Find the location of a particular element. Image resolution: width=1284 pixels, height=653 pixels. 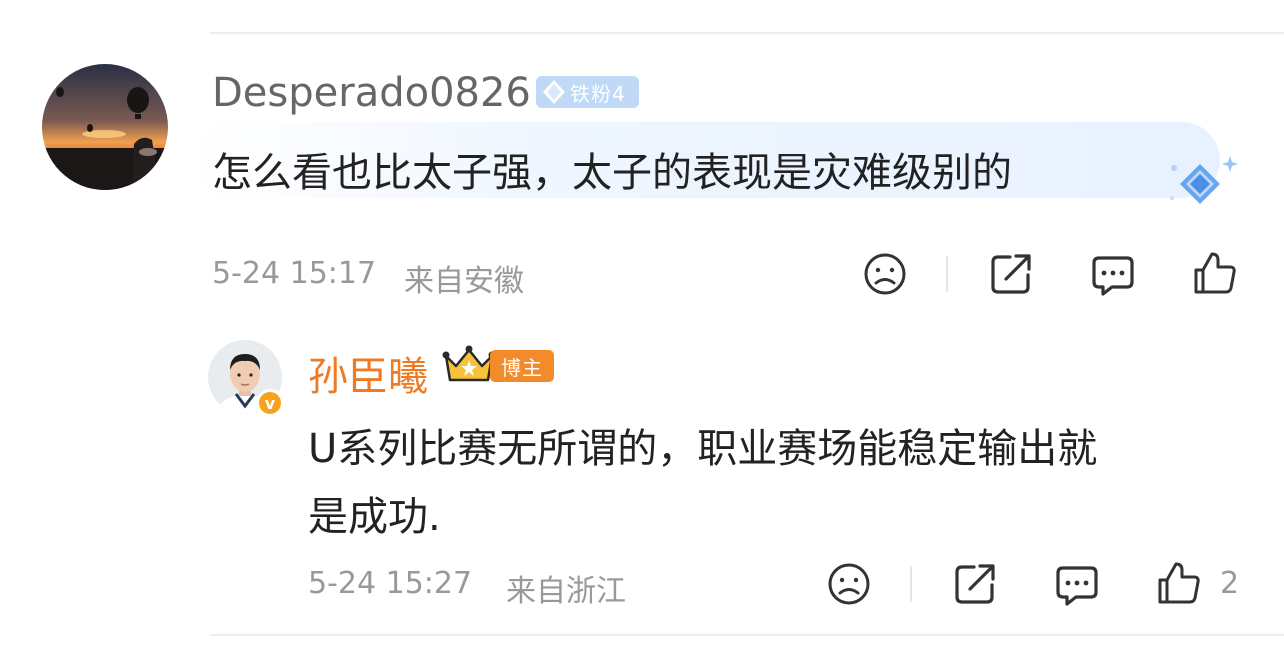

diamond-icon is located at coordinates (554, 92).